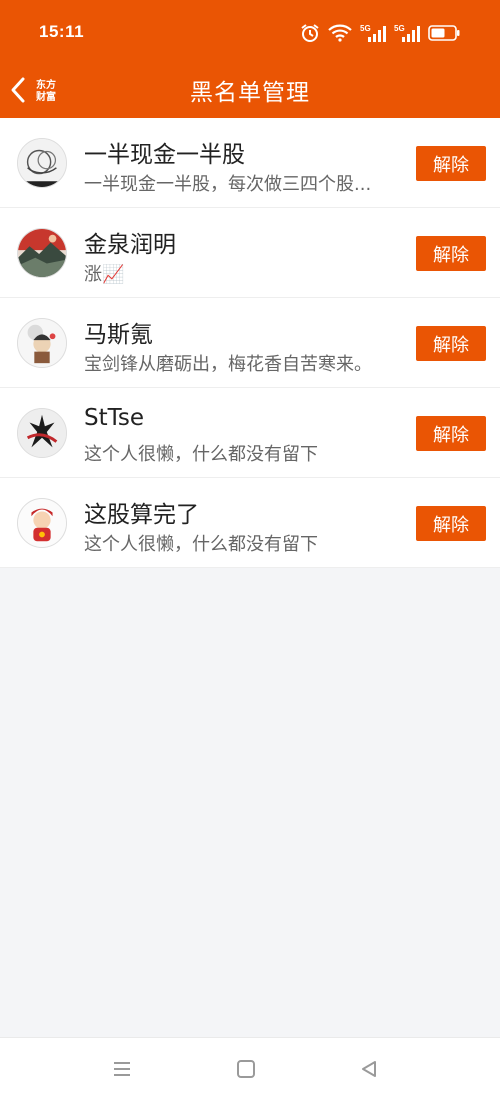 The image size is (500, 1099). Describe the element at coordinates (250, 253) in the screenshot. I see `list-item: 金泉润明 涨📈 解除` at that location.